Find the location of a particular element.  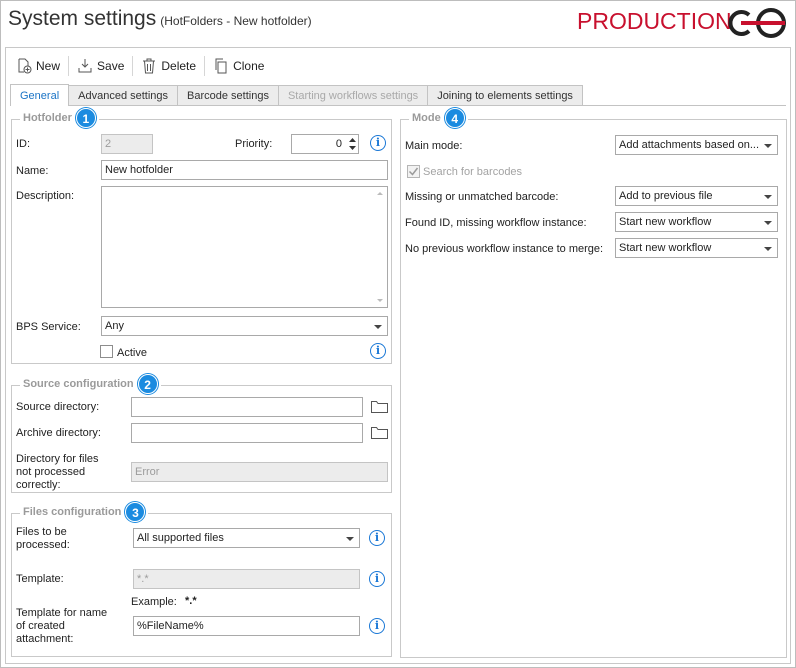

name-label: Name: is located at coordinates (32, 171).